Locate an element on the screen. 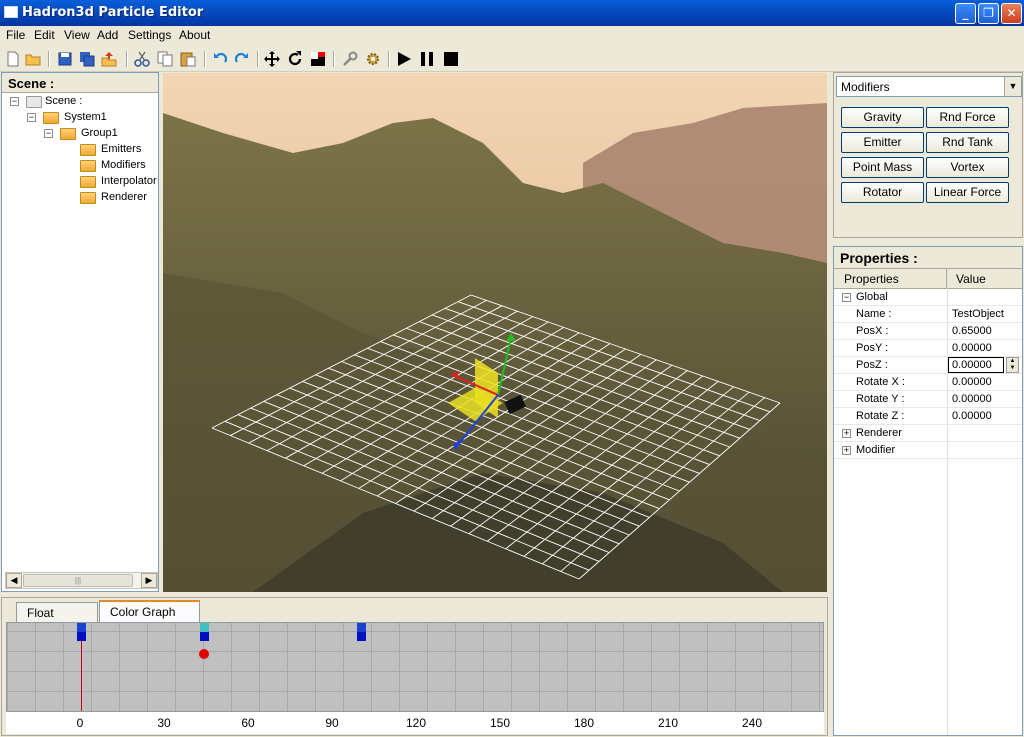 This screenshot has width=1024, height=737. scene-panel-title: Scene : is located at coordinates (80, 83).